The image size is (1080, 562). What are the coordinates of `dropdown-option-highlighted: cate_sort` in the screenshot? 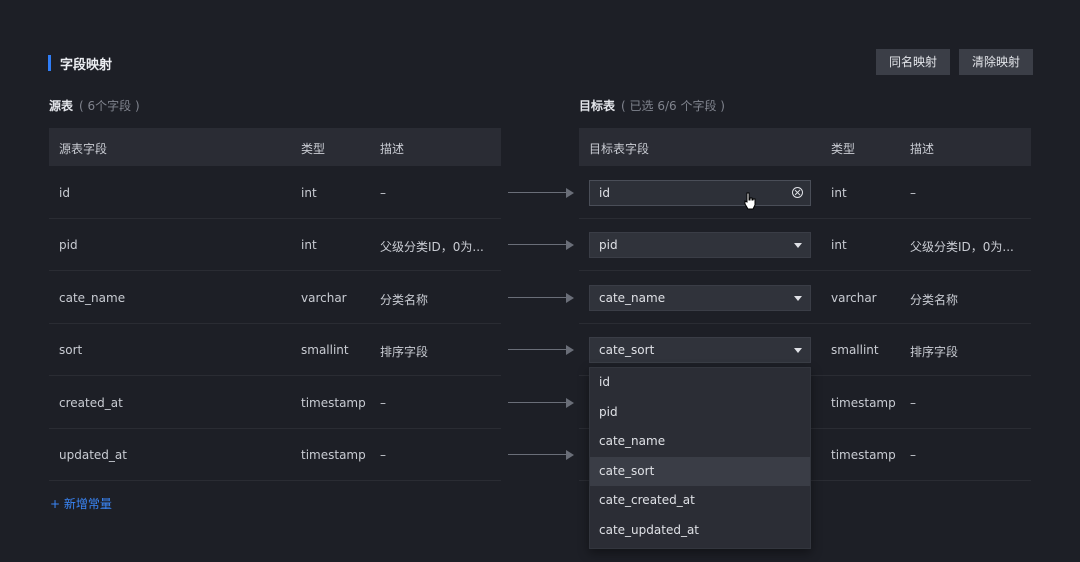 It's located at (700, 471).